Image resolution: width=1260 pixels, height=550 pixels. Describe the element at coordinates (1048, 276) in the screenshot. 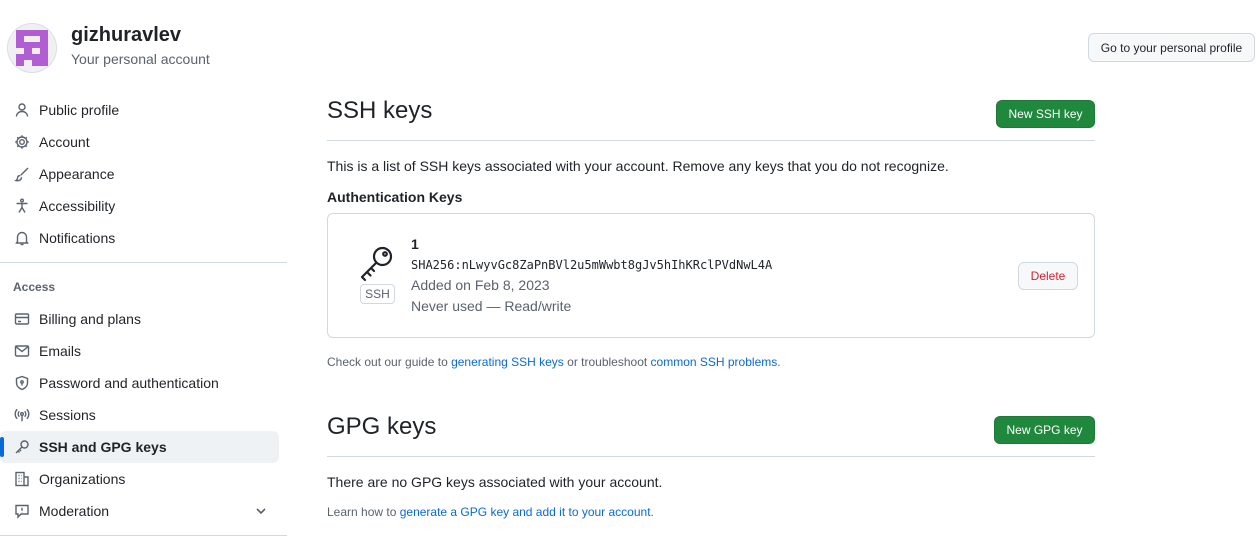

I see `delete-ssh-key-button: Delete` at that location.